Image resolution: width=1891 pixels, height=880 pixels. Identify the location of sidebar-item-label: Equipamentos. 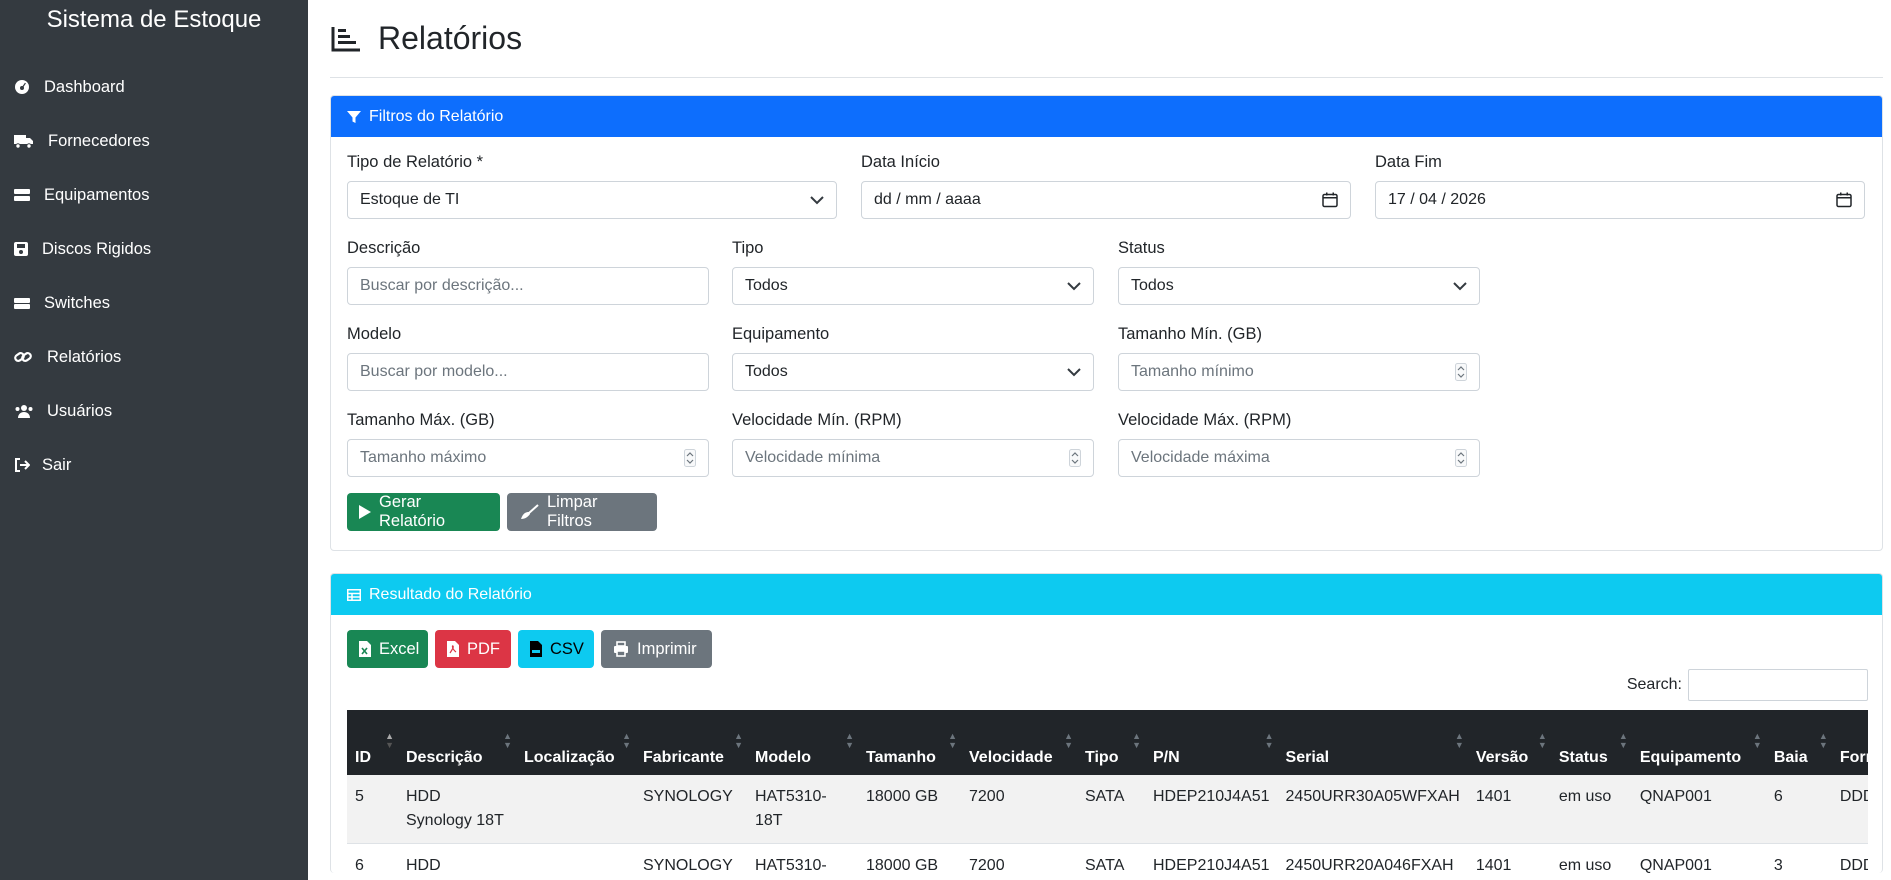
(97, 194).